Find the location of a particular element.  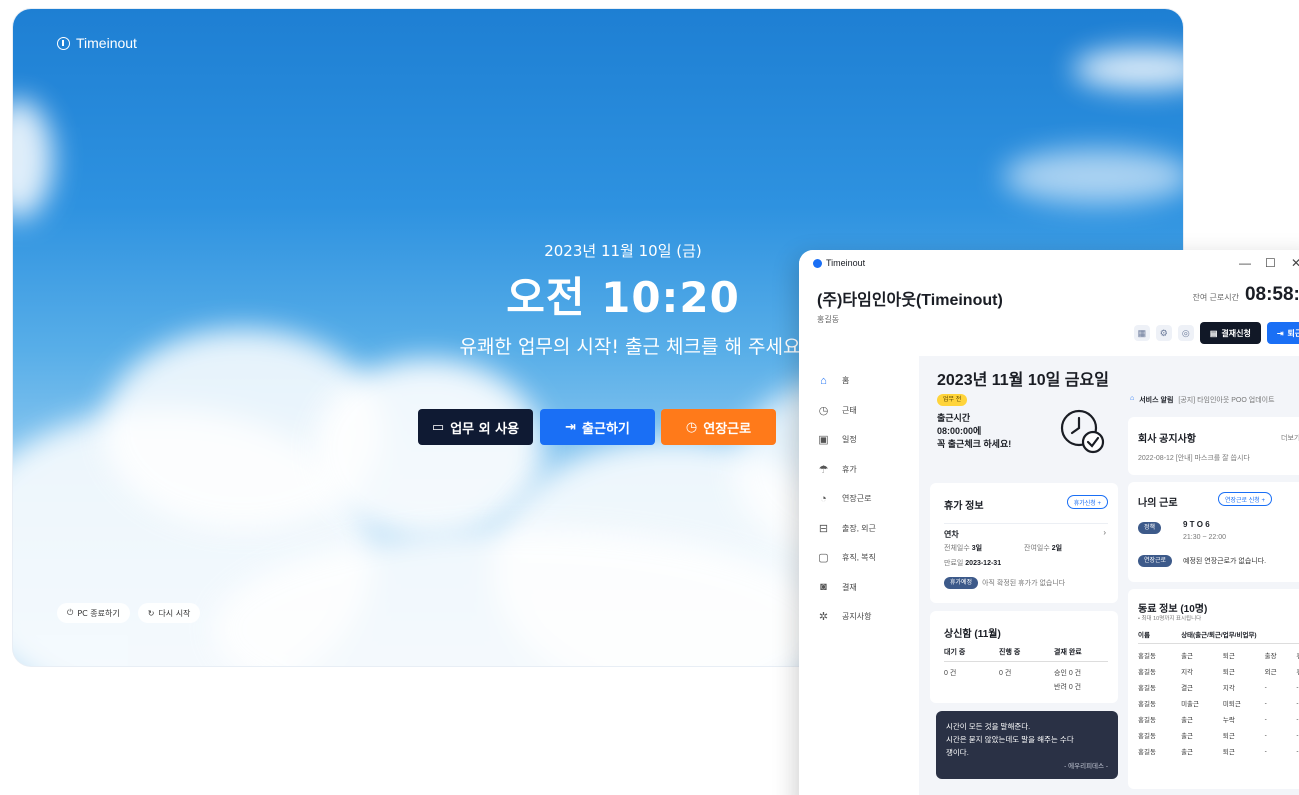

overtime-status: 예정된 연장근로가 없습니다. is located at coordinates (1225, 561).